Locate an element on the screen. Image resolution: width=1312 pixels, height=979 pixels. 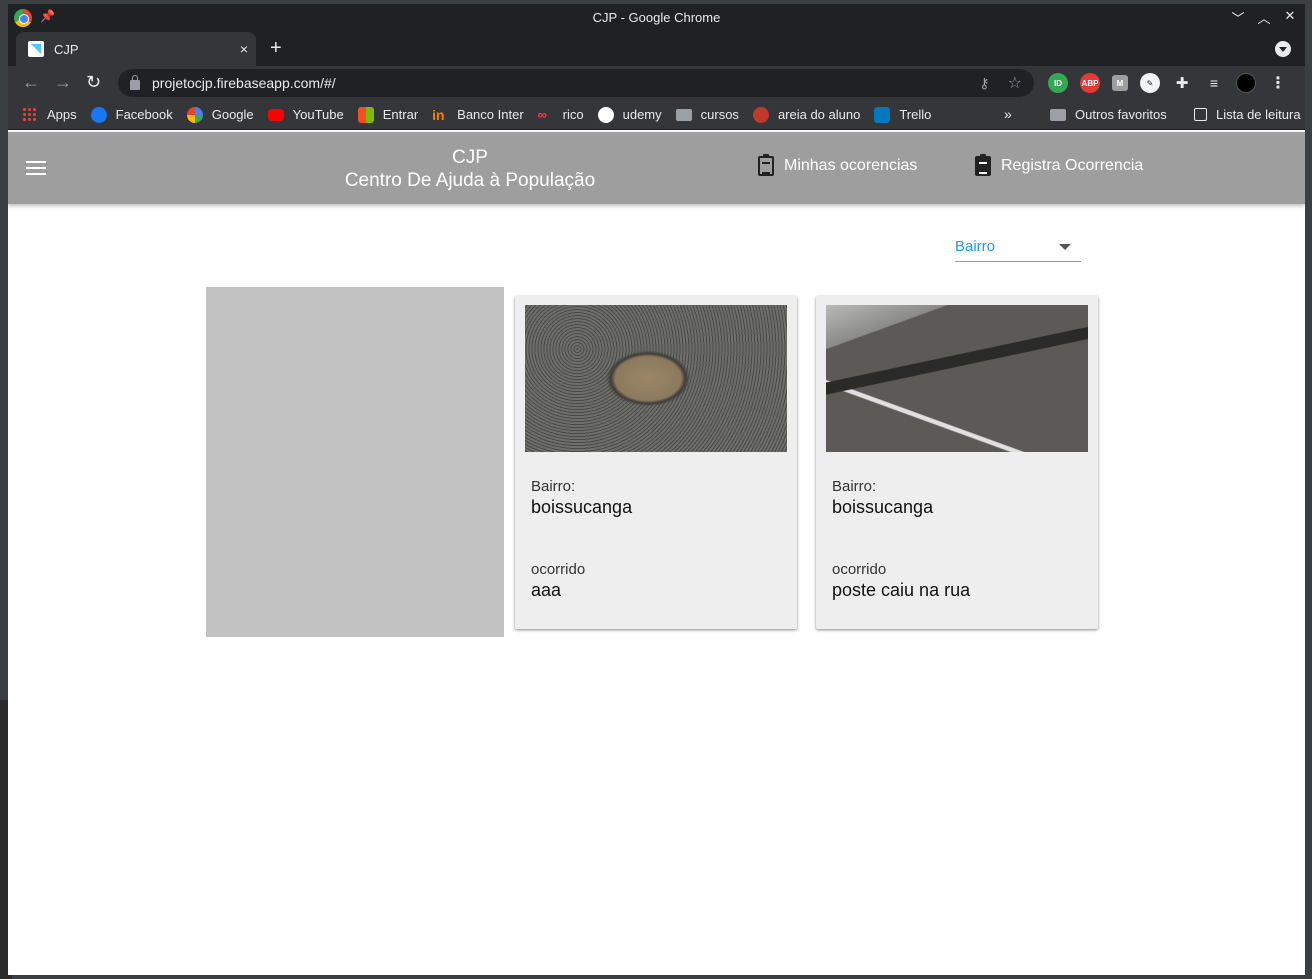
extension-avatar-icon: ✎ is located at coordinates (1150, 83).